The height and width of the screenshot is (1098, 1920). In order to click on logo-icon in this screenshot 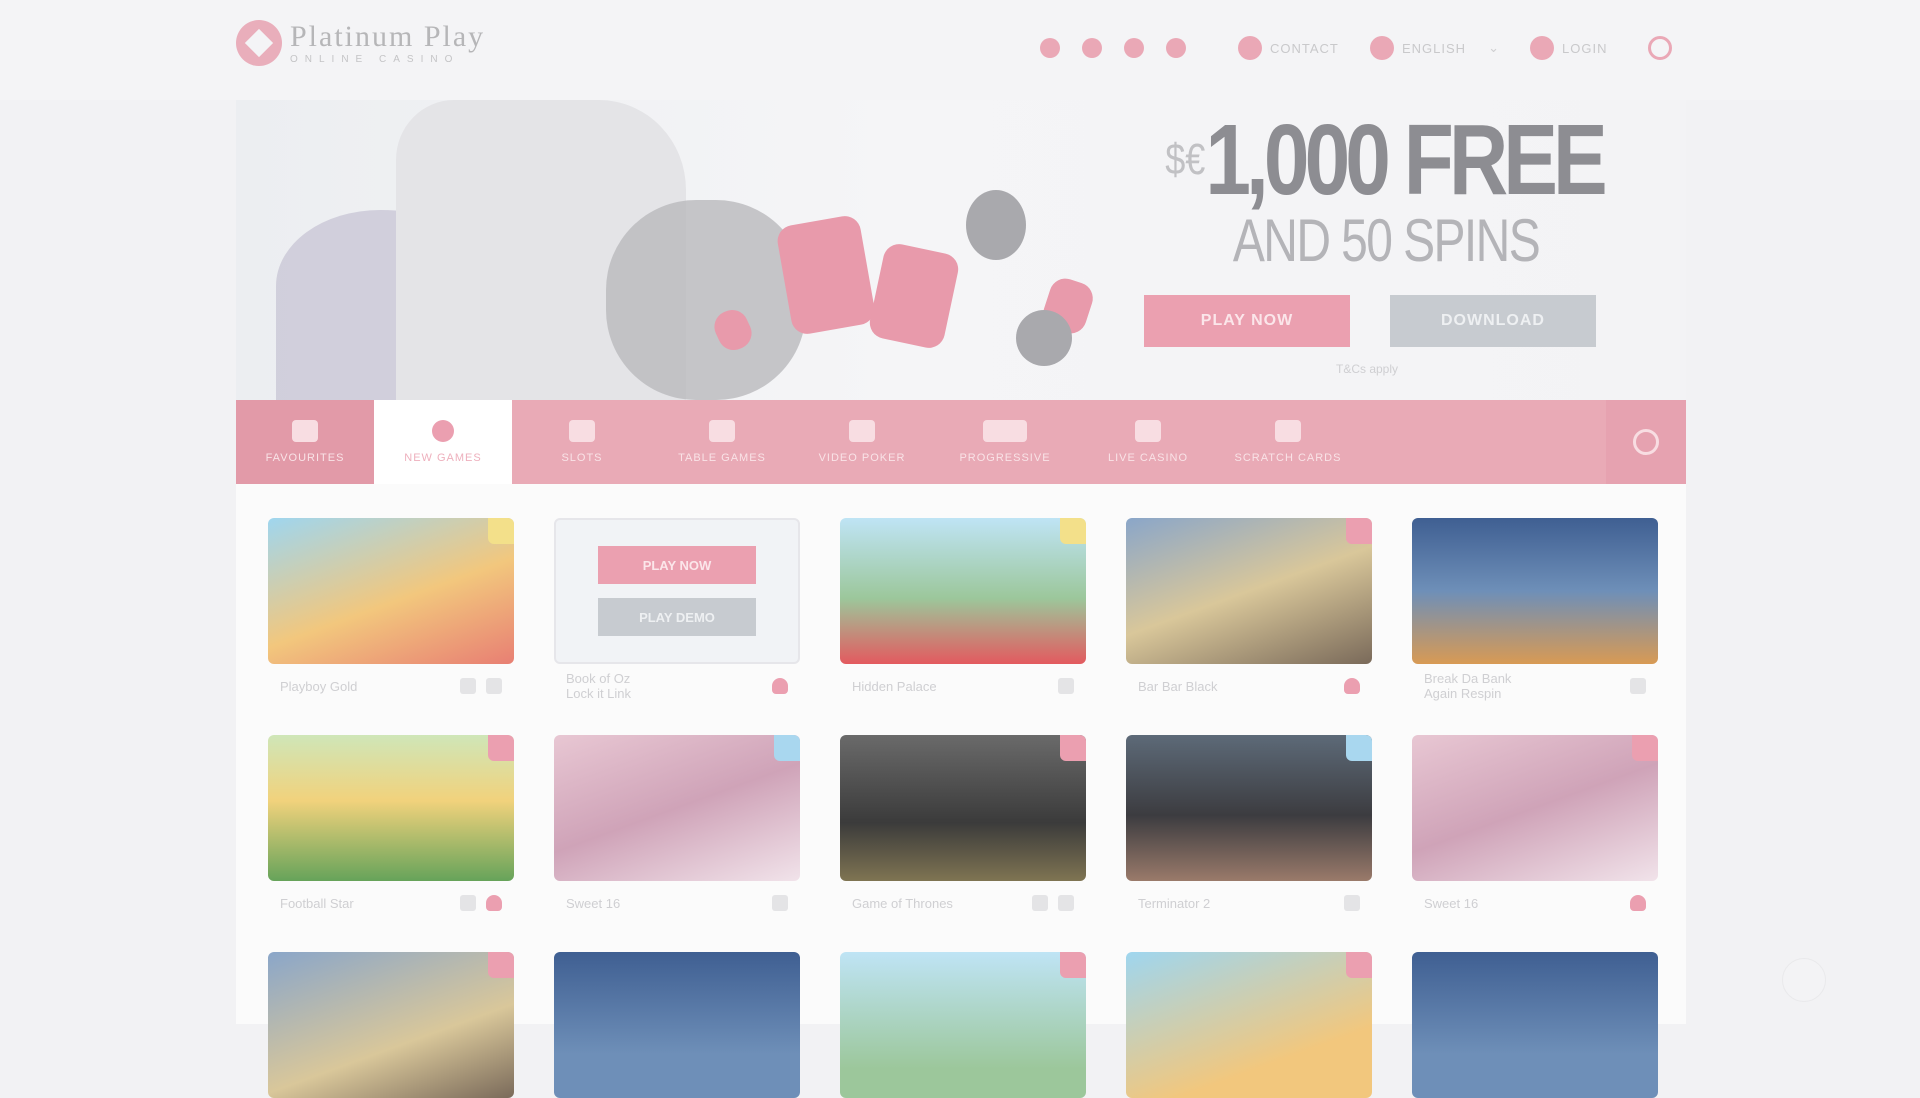, I will do `click(259, 43)`.